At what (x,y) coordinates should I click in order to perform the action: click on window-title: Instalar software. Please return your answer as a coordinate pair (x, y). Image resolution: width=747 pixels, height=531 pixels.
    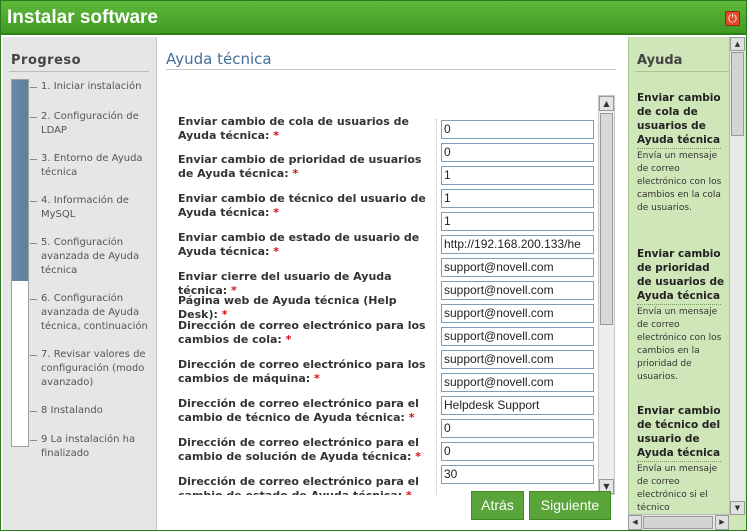
    Looking at the image, I should click on (82, 17).